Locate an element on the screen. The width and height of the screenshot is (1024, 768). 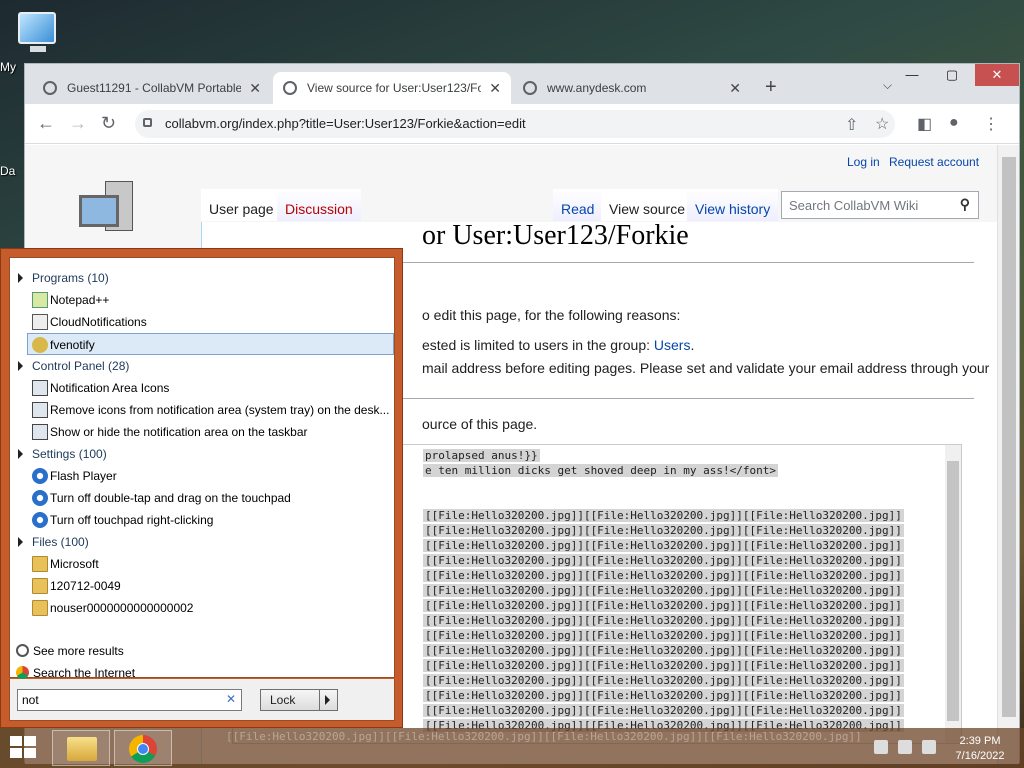
page-scrollbar is located at coordinates (1008, 454).